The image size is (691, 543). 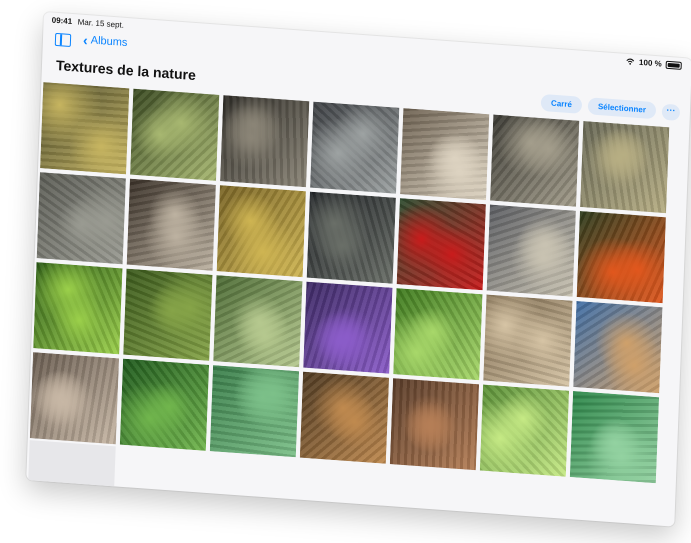 I want to click on wifi-icon, so click(x=630, y=61).